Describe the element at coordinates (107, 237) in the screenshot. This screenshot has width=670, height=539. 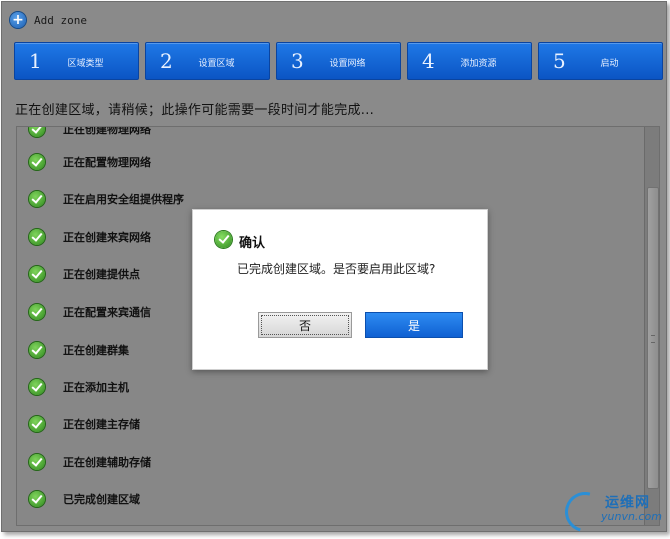
I see `progress-item-label: 正在创建来宾网络` at that location.